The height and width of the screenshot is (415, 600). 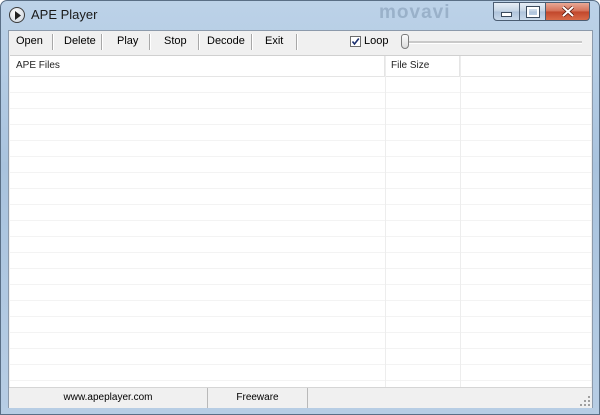 I want to click on toolbar: Open Delete Play Stop Decode Exit Loop, so click(x=300, y=42).